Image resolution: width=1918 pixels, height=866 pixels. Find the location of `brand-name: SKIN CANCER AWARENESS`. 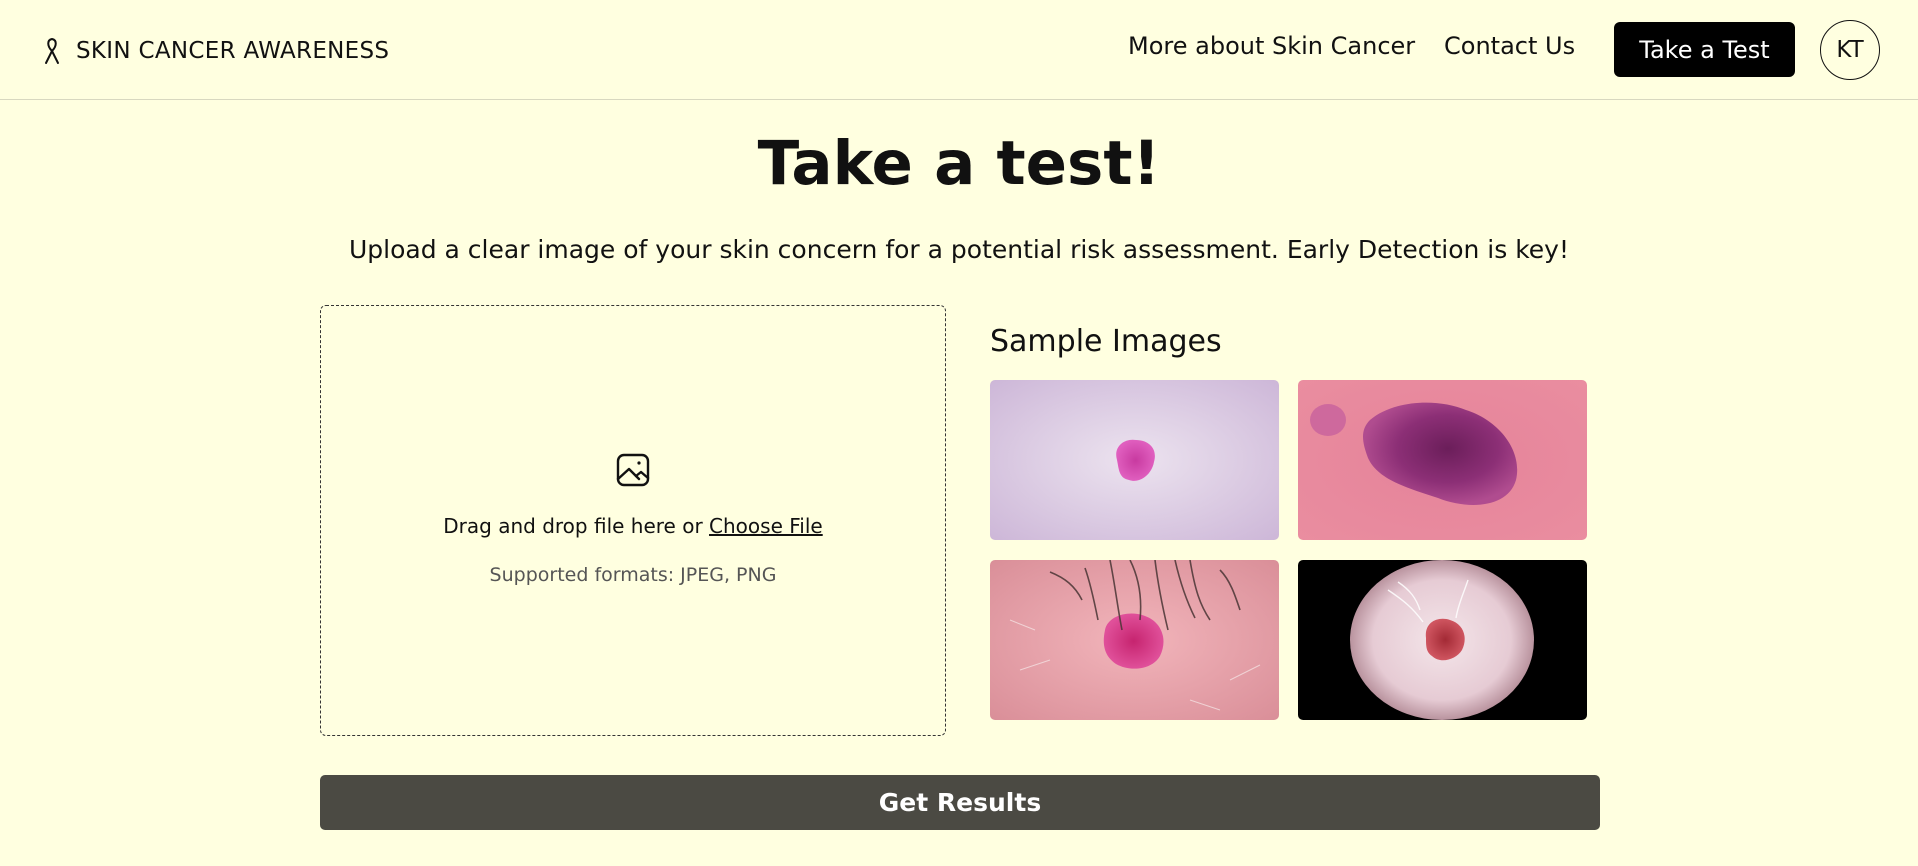

brand-name: SKIN CANCER AWARENESS is located at coordinates (233, 51).